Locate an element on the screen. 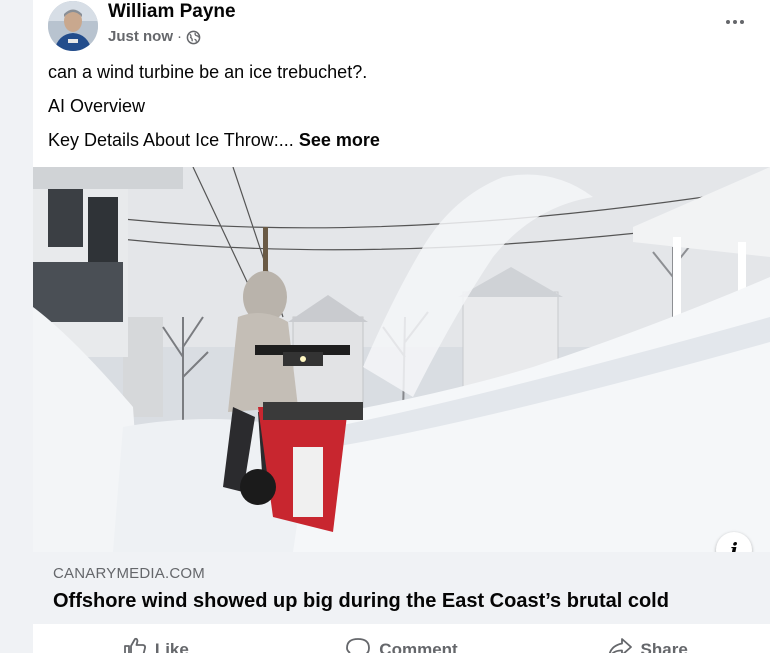 The width and height of the screenshot is (770, 653). avatar is located at coordinates (73, 26).